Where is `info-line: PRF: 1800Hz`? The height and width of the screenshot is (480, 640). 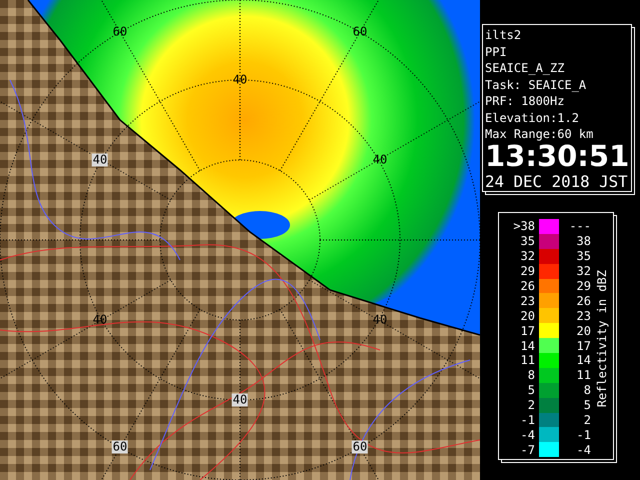 info-line: PRF: 1800Hz is located at coordinates (524, 101).